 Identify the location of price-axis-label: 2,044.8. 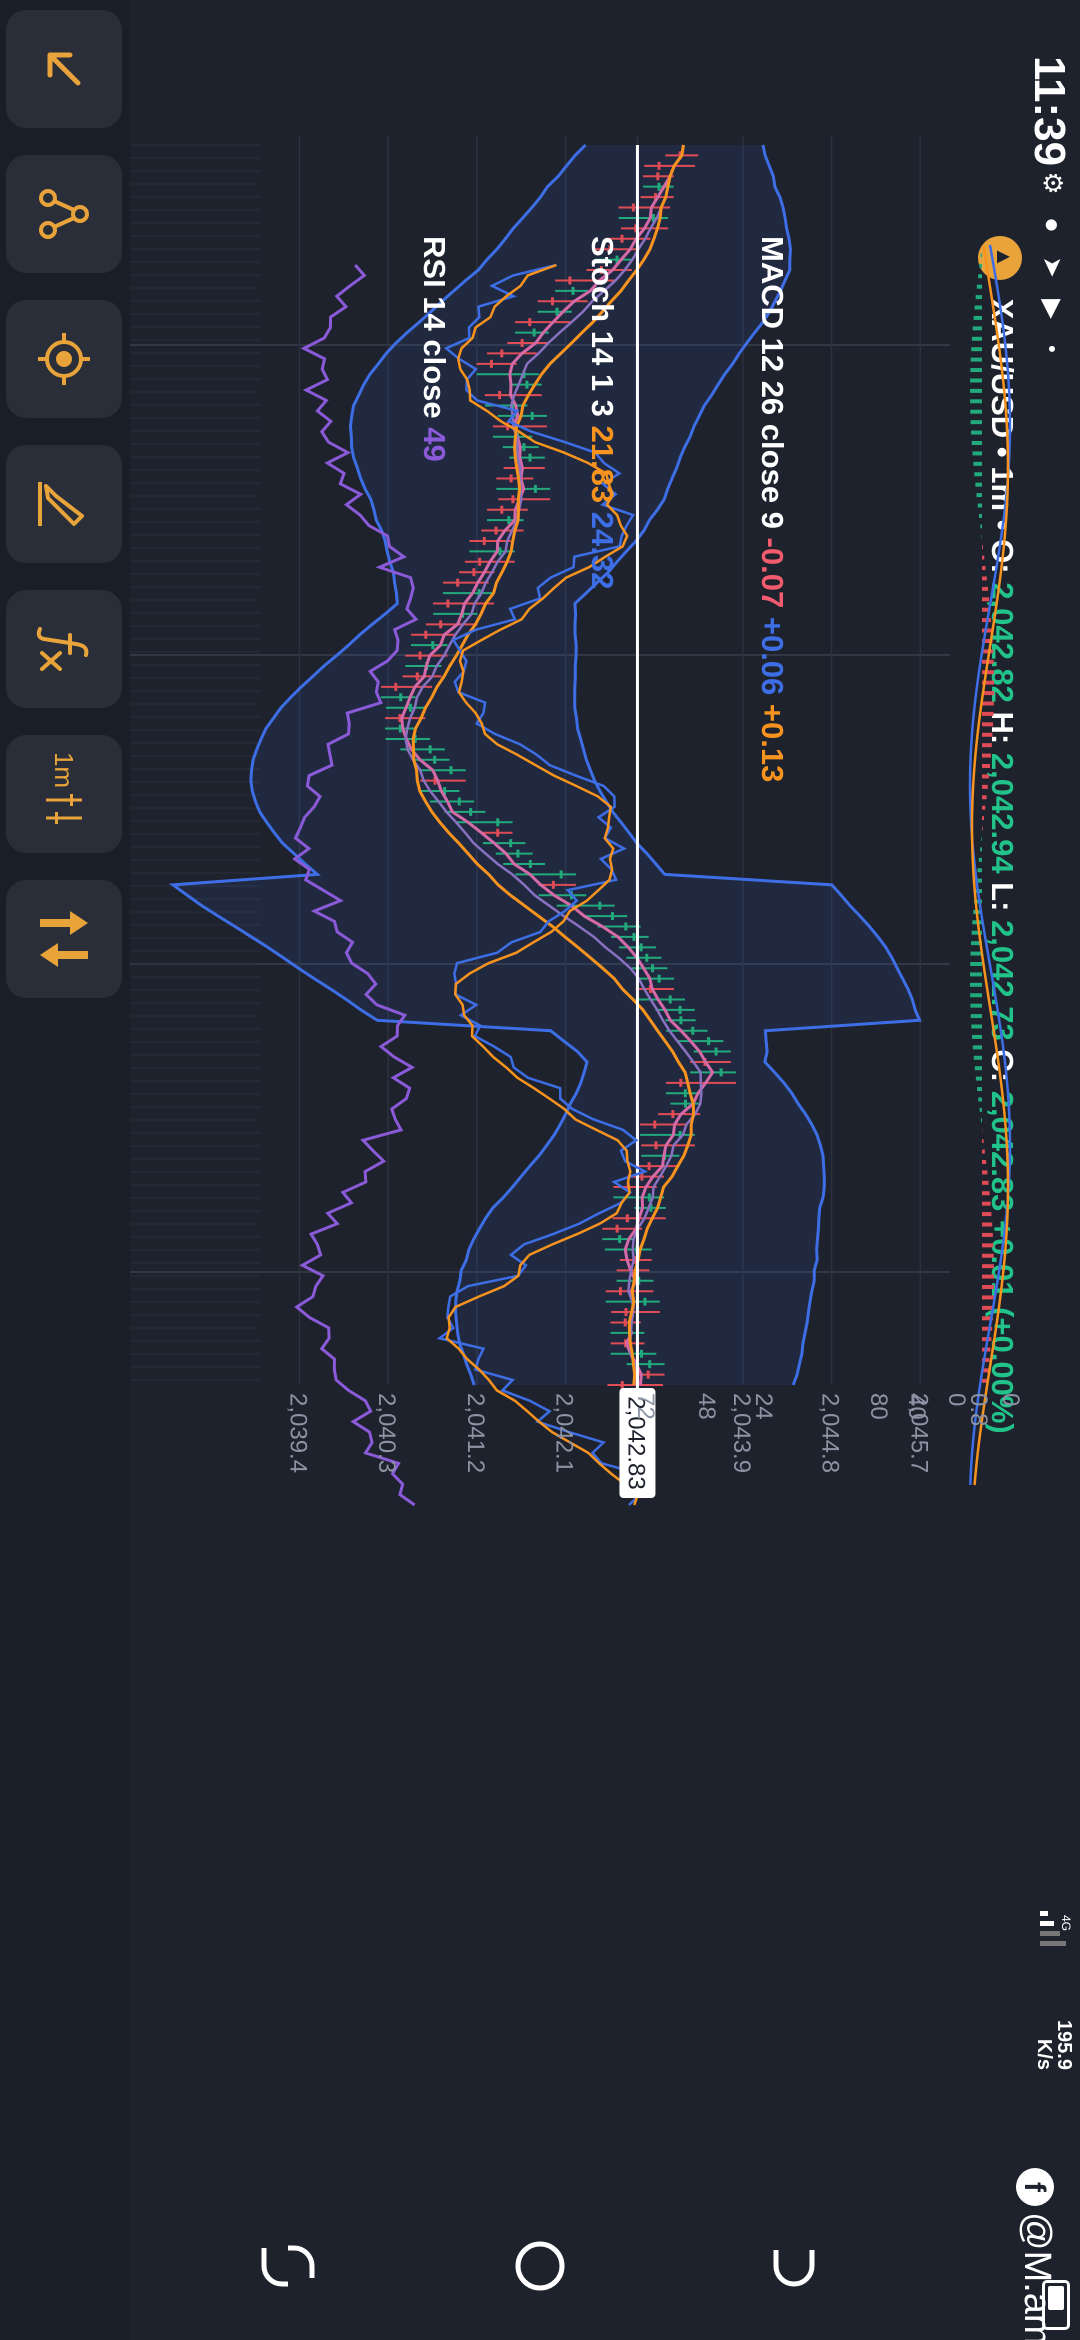
(830, 1433).